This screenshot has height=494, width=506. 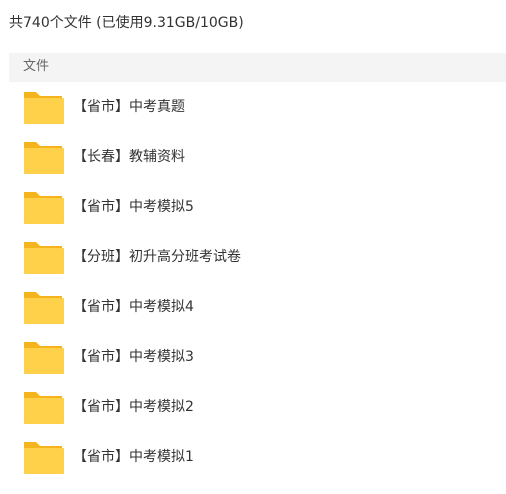 What do you see at coordinates (257, 457) in the screenshot?
I see `file-row: 【省市】中考模拟1` at bounding box center [257, 457].